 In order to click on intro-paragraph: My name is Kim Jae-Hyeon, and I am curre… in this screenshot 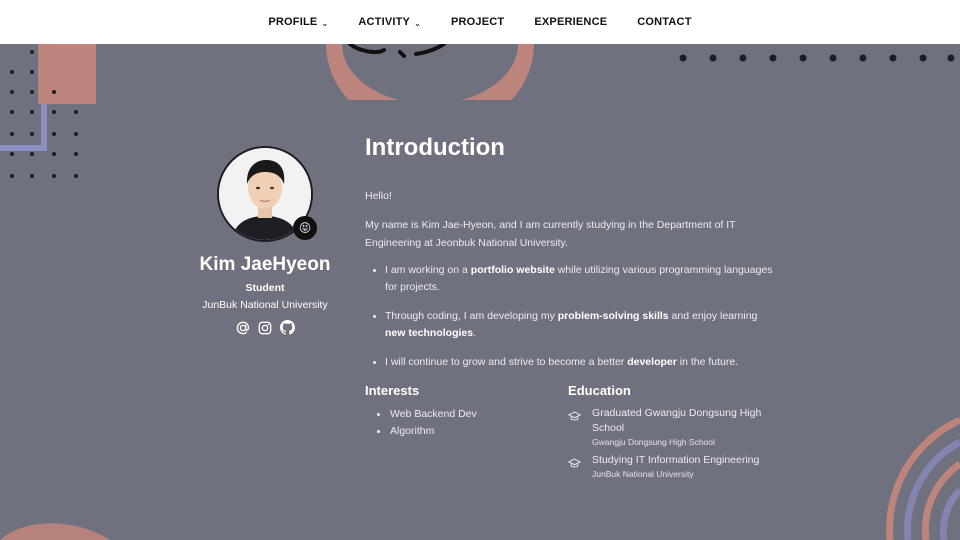, I will do `click(550, 234)`.